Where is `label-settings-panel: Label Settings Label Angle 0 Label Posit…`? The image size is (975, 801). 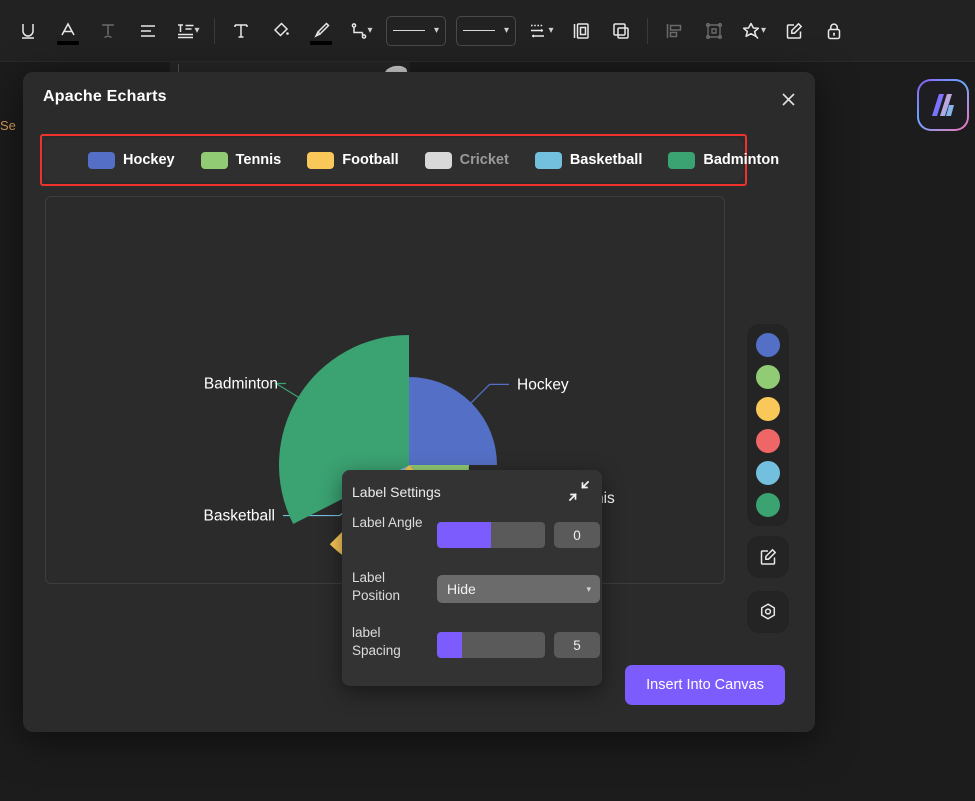
label-settings-panel: Label Settings Label Angle 0 Label Posit… is located at coordinates (472, 578).